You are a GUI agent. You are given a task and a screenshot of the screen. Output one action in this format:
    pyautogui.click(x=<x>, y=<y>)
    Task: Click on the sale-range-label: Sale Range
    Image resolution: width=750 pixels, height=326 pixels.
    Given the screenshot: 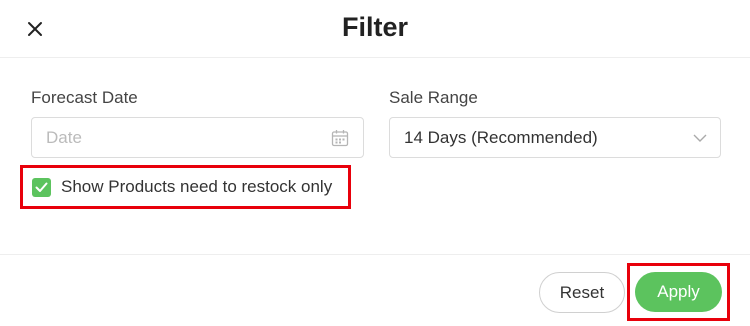 What is the action you would take?
    pyautogui.click(x=433, y=97)
    